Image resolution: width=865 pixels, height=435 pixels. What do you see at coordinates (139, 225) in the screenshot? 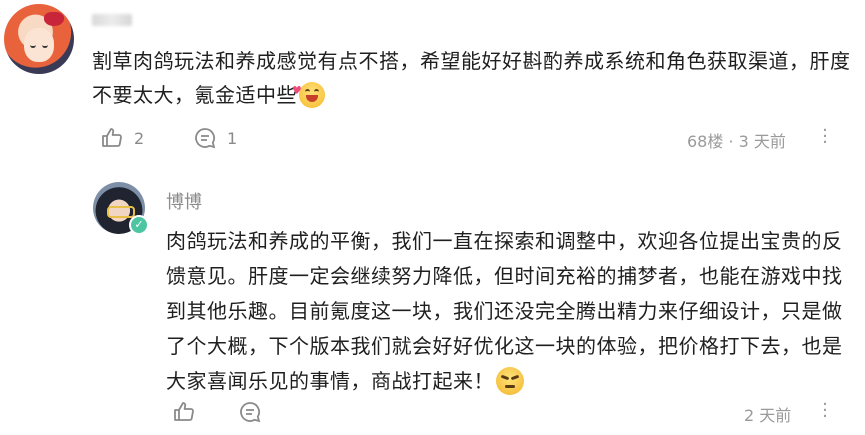
I see `verified-badge-icon: ✓` at bounding box center [139, 225].